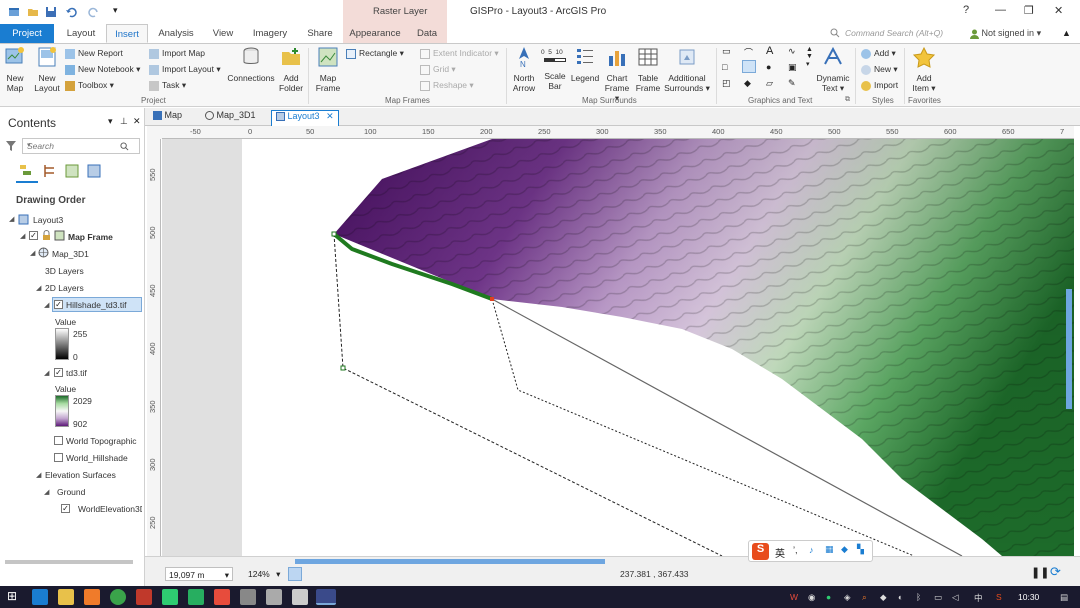 Image resolution: width=1080 pixels, height=608 pixels. I want to click on tree-ground: Ground, so click(71, 492).